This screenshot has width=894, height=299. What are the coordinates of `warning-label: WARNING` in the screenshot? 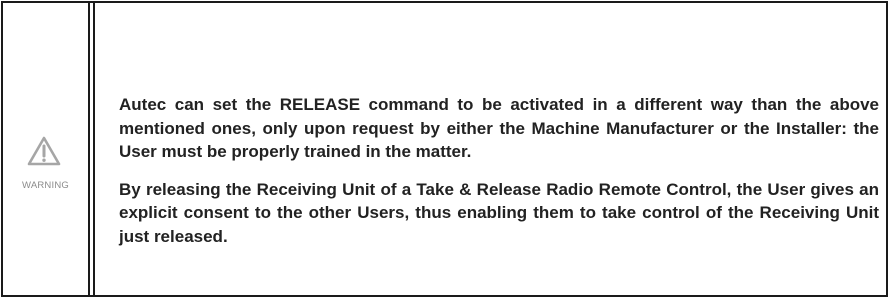 It's located at (45, 185).